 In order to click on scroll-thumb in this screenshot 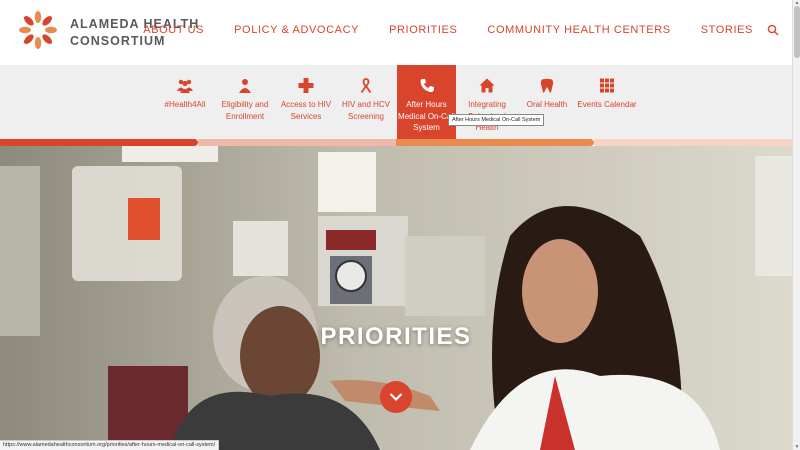, I will do `click(797, 32)`.